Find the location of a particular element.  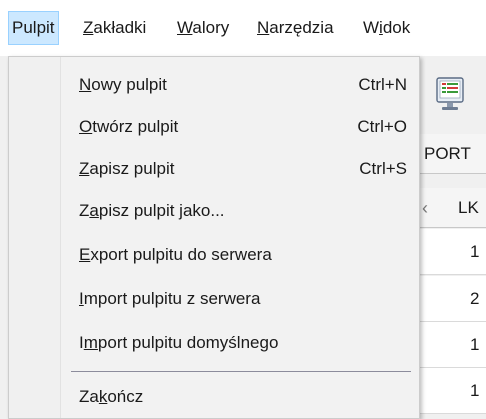

column-header-label: LK is located at coordinates (468, 207).